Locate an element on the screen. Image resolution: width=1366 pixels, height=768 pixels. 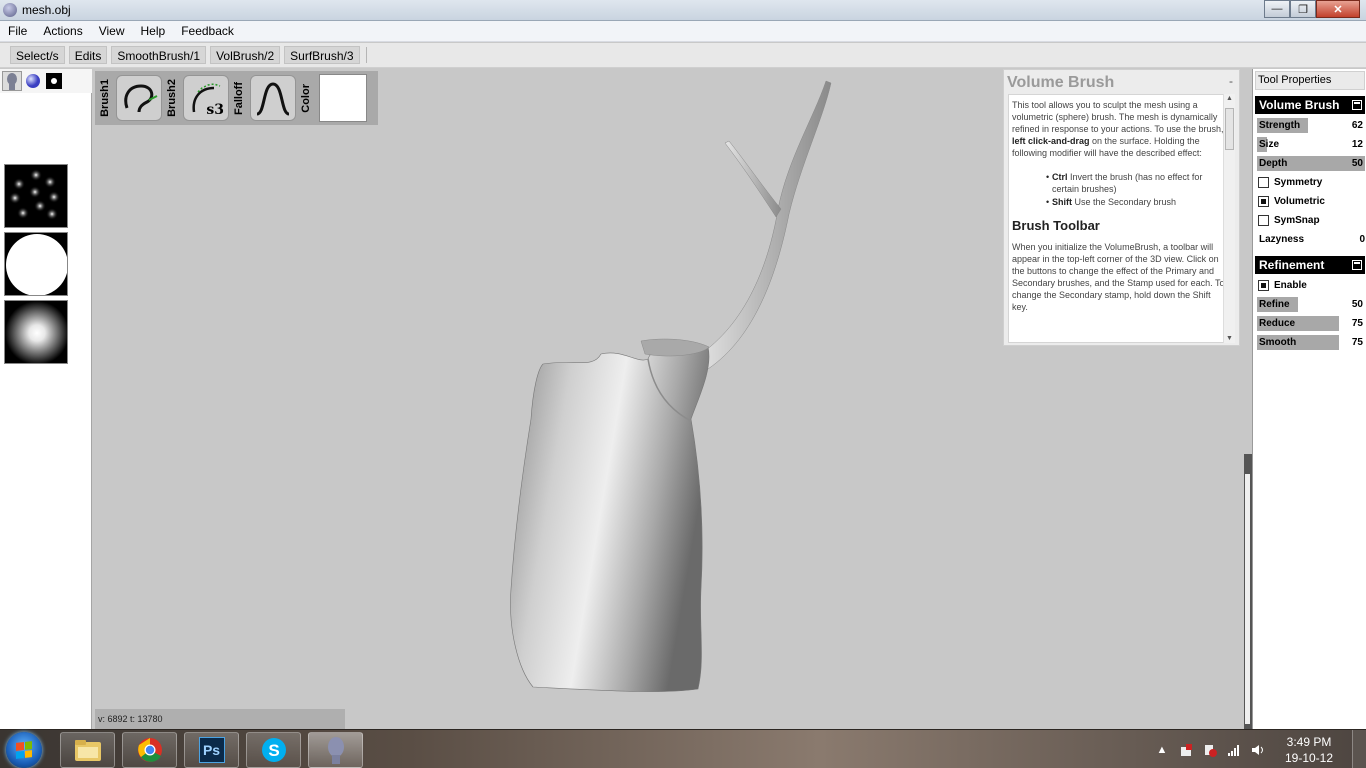
sphere-icon is located at coordinates (33, 81).